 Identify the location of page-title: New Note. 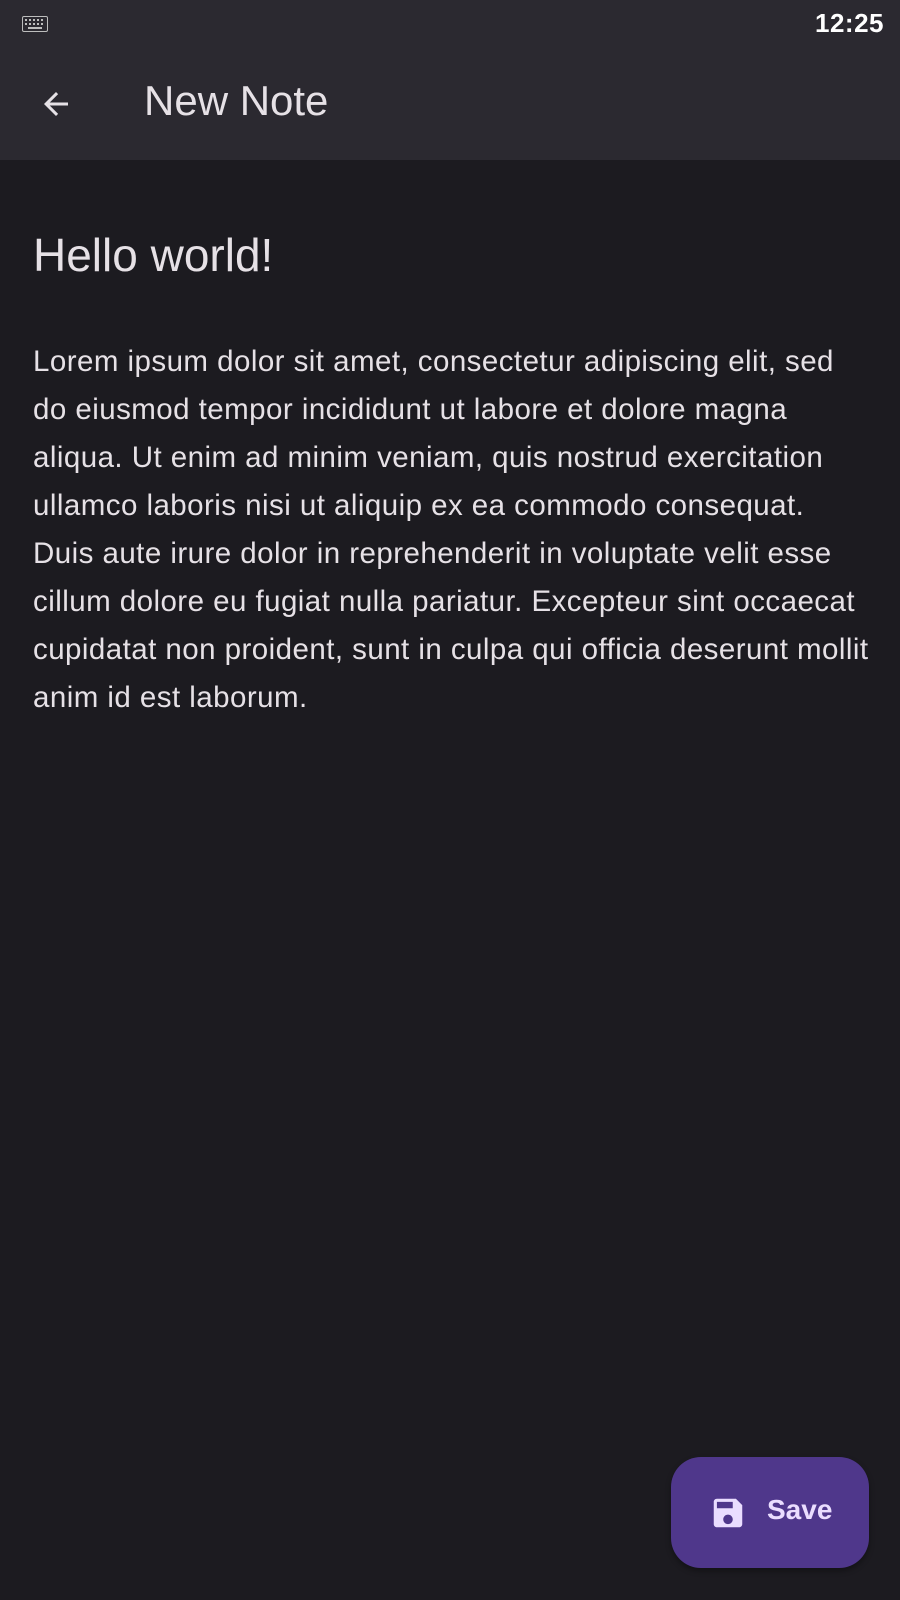
(236, 100).